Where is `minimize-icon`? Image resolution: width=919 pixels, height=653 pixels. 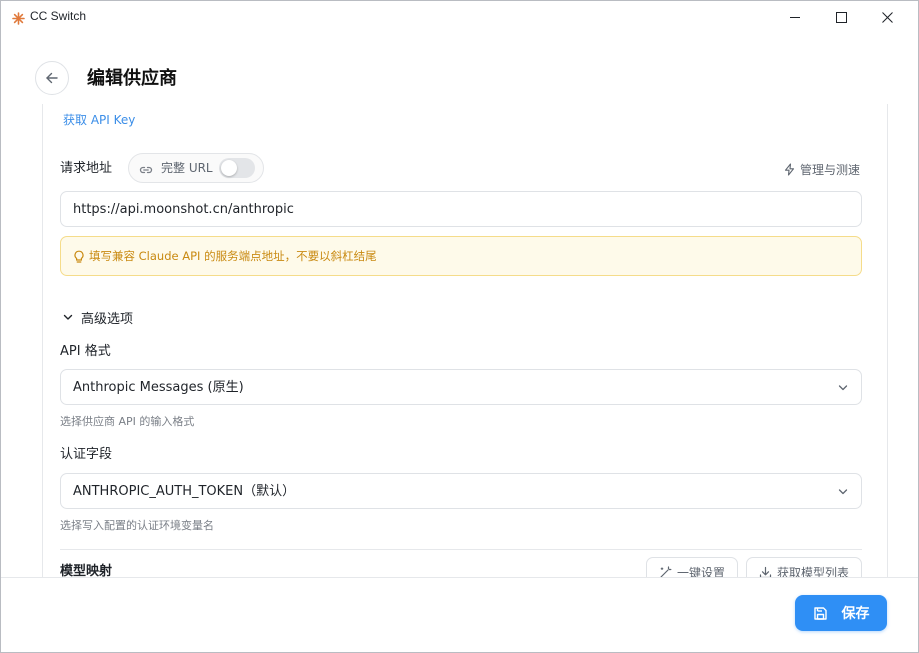 minimize-icon is located at coordinates (794, 17).